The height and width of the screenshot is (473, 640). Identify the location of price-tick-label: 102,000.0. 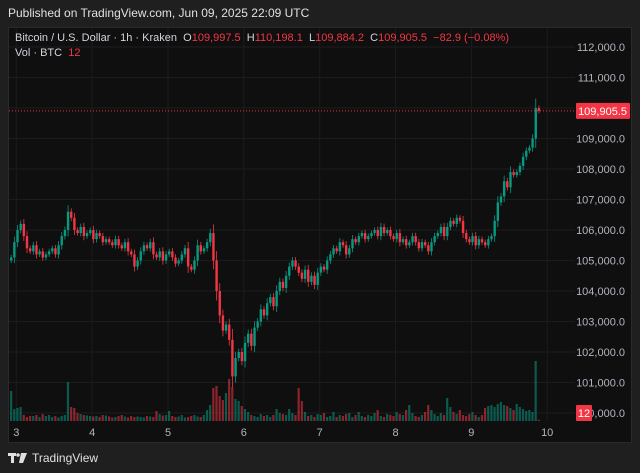
(600, 353).